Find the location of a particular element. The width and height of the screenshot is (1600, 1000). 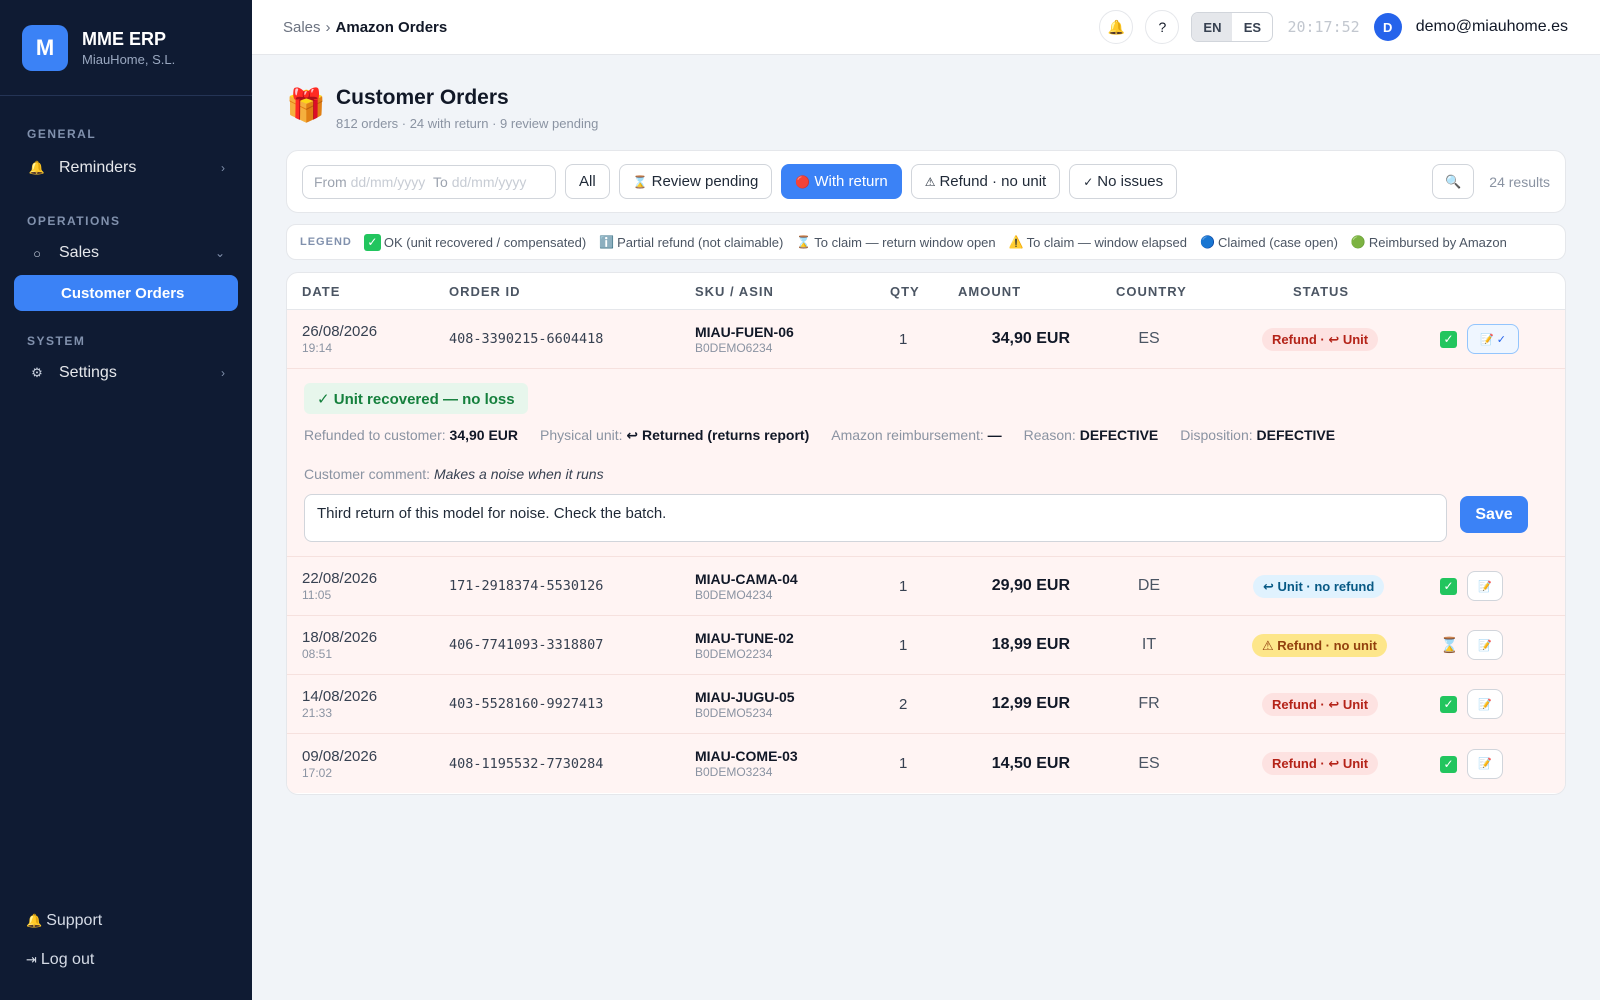

save-button: Save is located at coordinates (1494, 514).